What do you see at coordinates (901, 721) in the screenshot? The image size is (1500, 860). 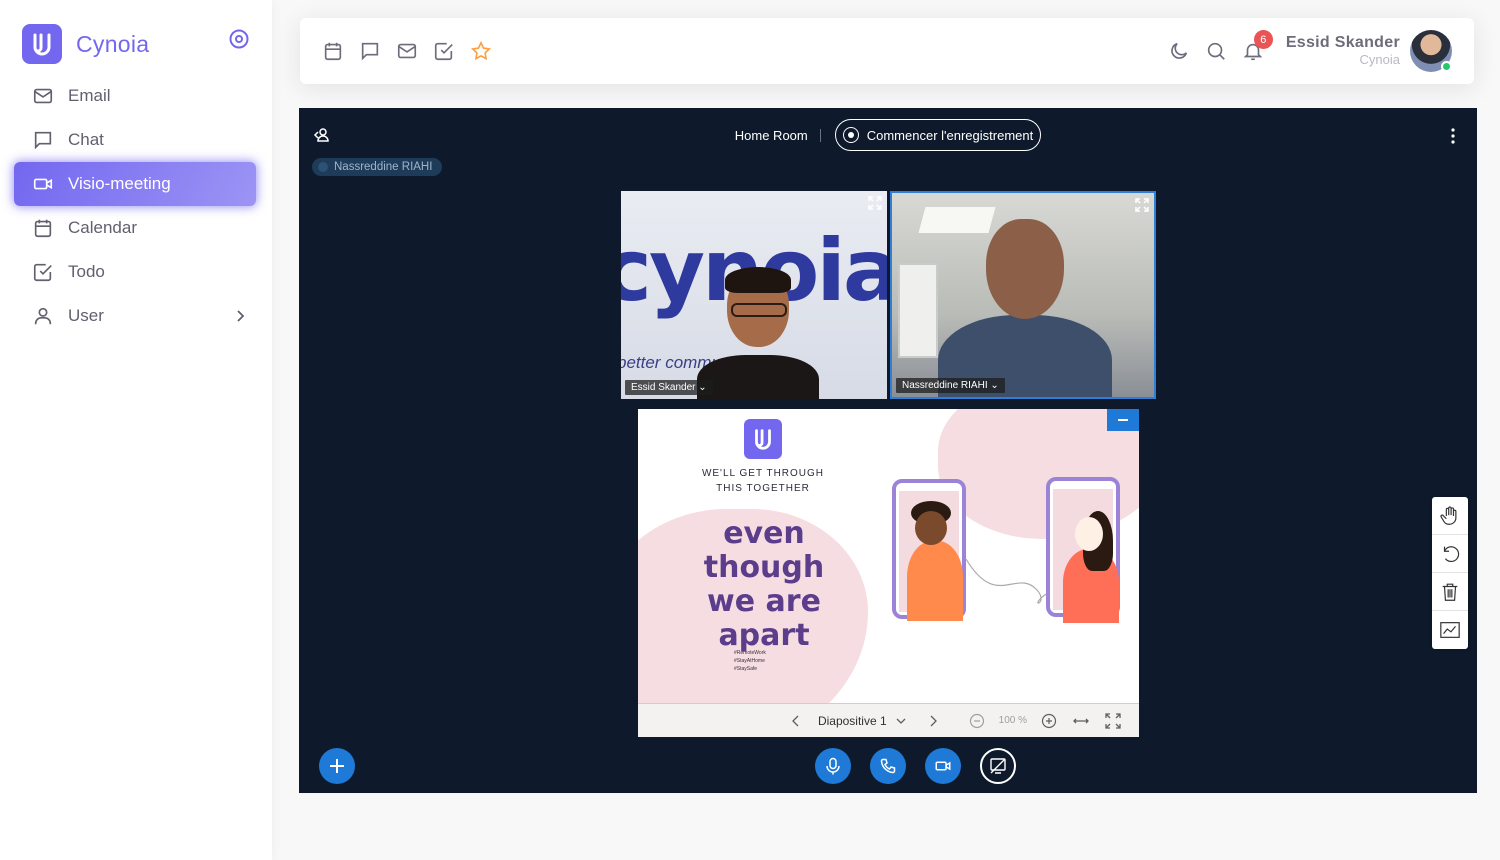 I see `chevron-down-icon` at bounding box center [901, 721].